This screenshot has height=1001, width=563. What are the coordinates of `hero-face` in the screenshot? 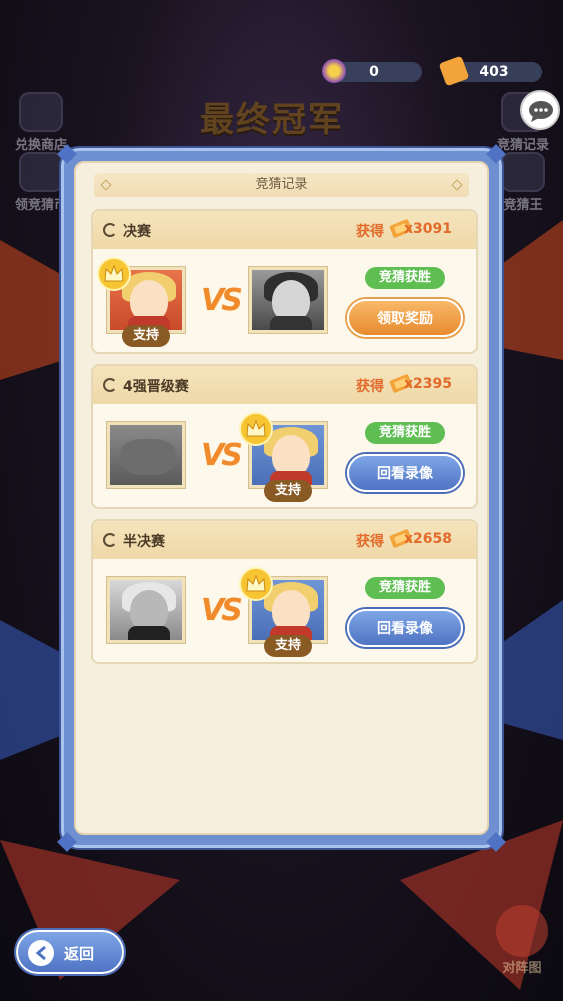 It's located at (148, 457).